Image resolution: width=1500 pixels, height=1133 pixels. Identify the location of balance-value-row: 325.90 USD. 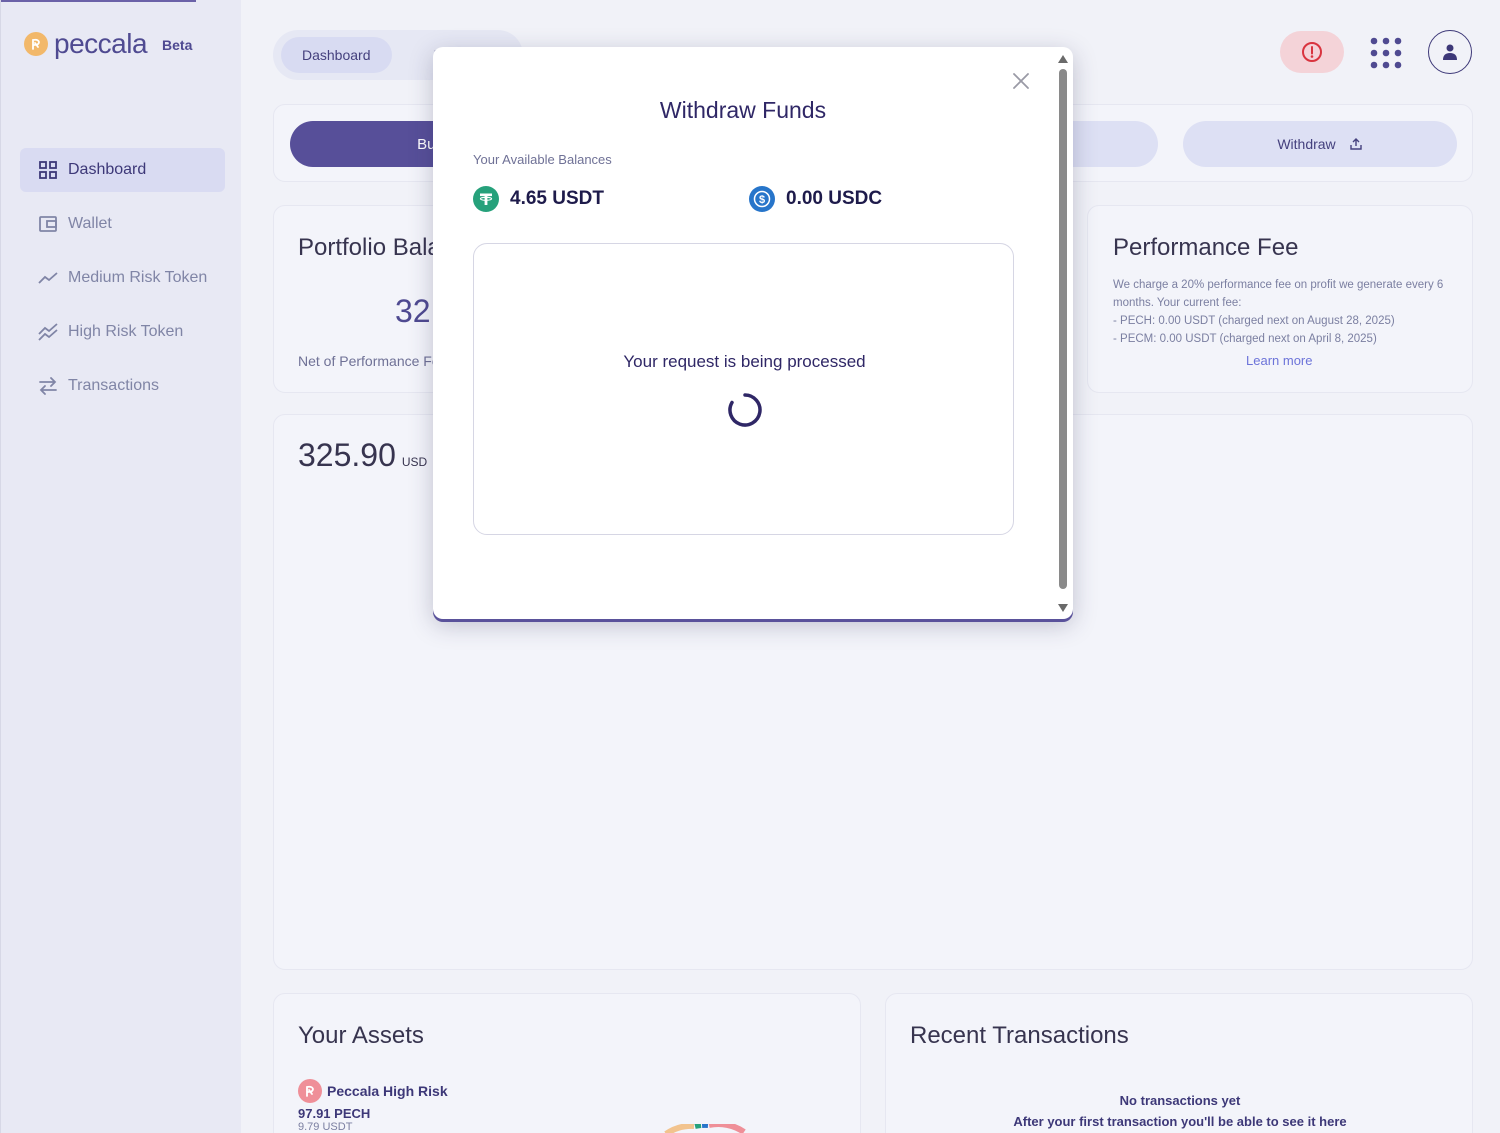
(362, 455).